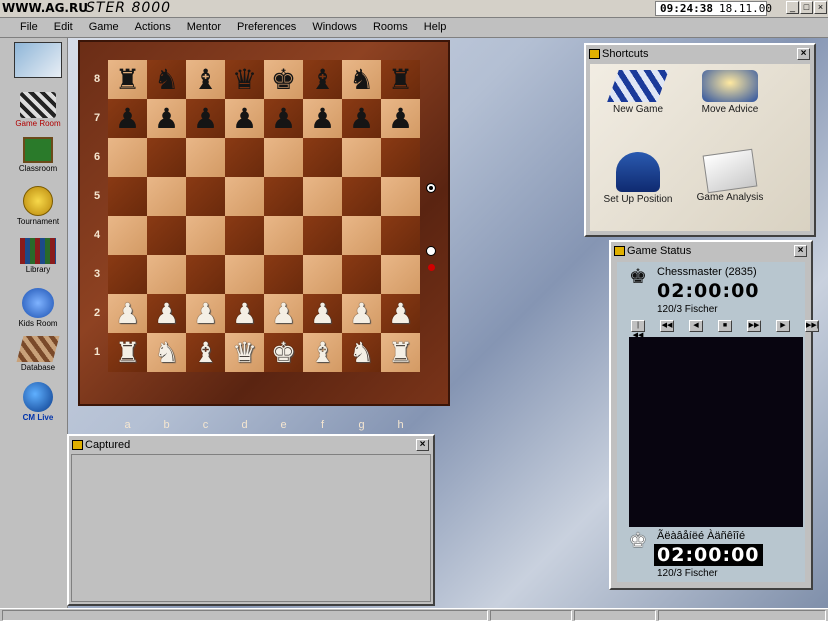 The width and height of the screenshot is (828, 621). What do you see at coordinates (244, 235) in the screenshot?
I see `board-square-d4` at bounding box center [244, 235].